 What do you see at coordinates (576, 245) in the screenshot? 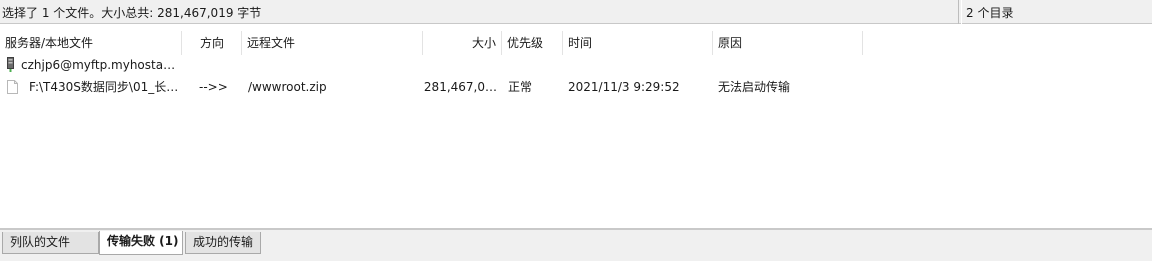
I see `queue-tab-bar: 列队的文件 传输失败 (1) 成功的传输` at bounding box center [576, 245].